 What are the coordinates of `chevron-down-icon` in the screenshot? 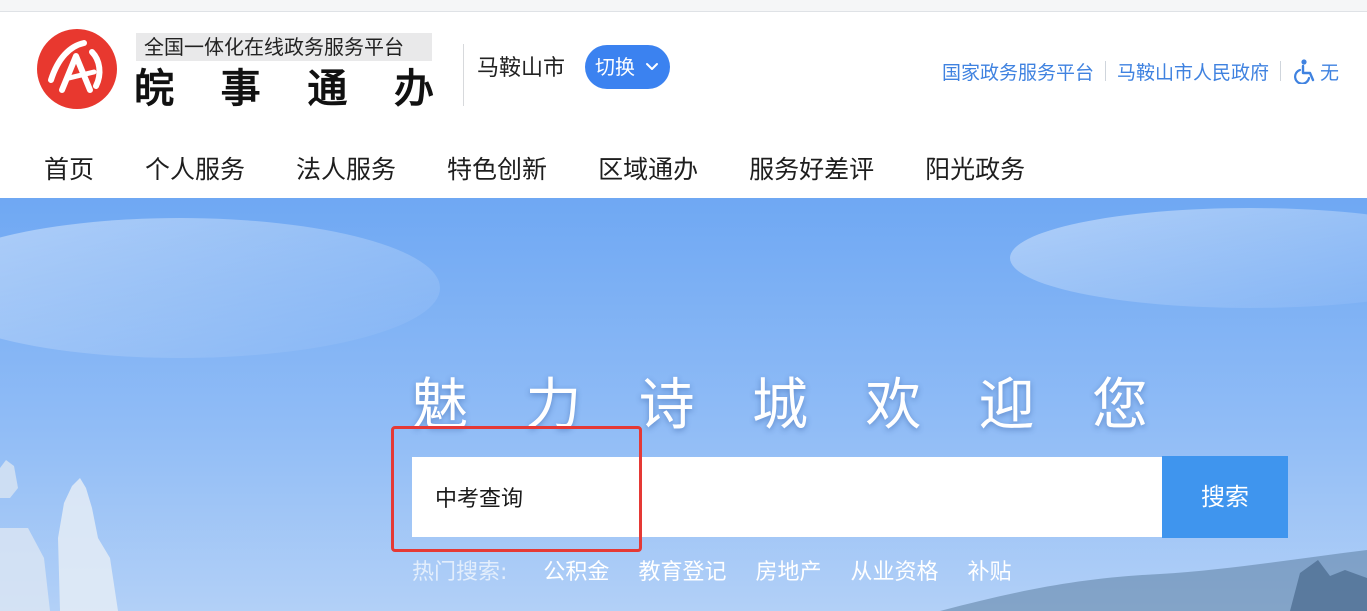 It's located at (652, 66).